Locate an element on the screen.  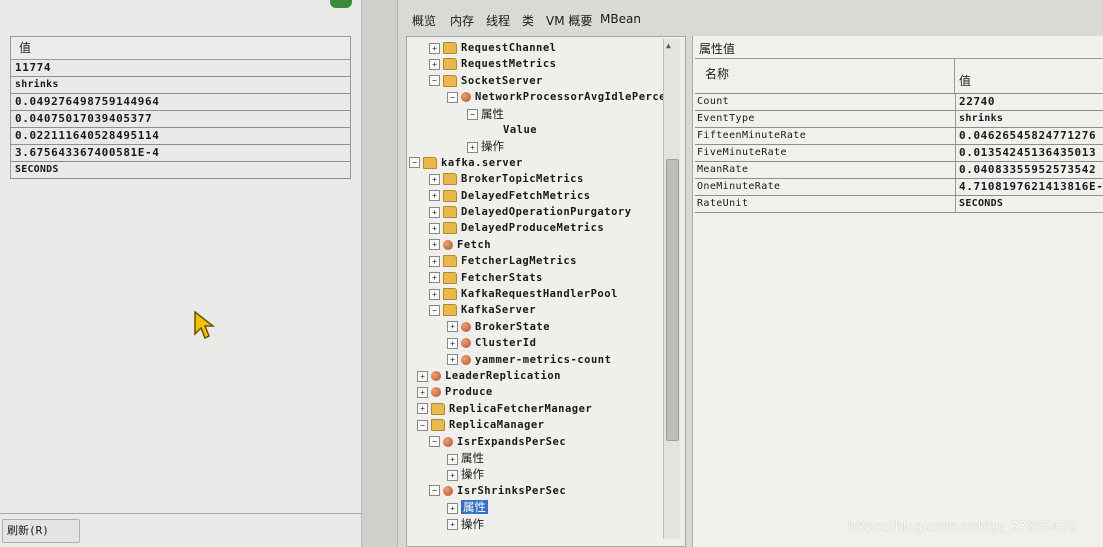
table-row: Count 22740 is located at coordinates (899, 102).